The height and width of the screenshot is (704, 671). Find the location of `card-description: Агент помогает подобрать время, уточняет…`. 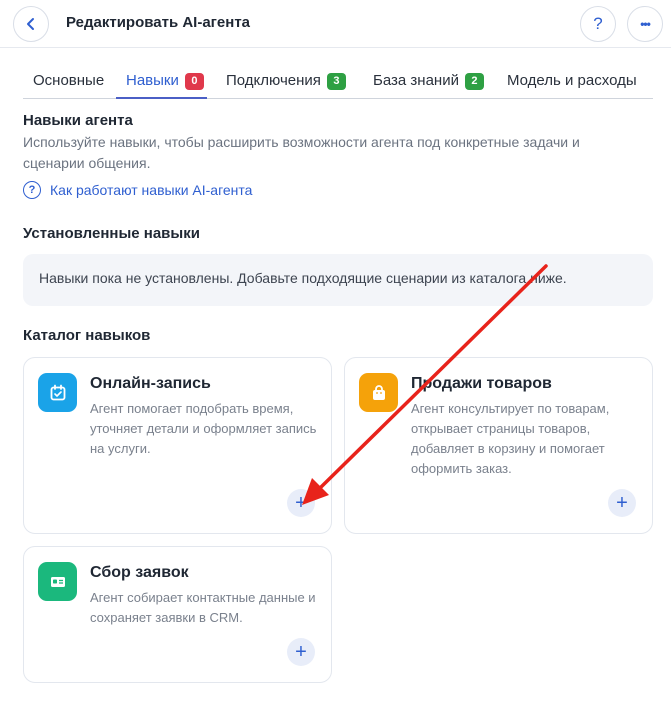

card-description: Агент помогает подобрать время, уточняет… is located at coordinates (203, 428).